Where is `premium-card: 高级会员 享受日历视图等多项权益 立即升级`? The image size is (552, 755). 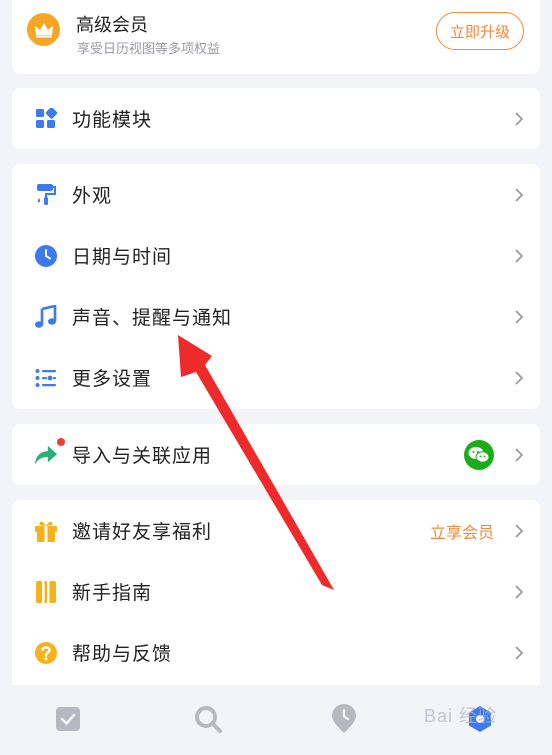 premium-card: 高级会员 享受日历视图等多项权益 立即升级 is located at coordinates (276, 37).